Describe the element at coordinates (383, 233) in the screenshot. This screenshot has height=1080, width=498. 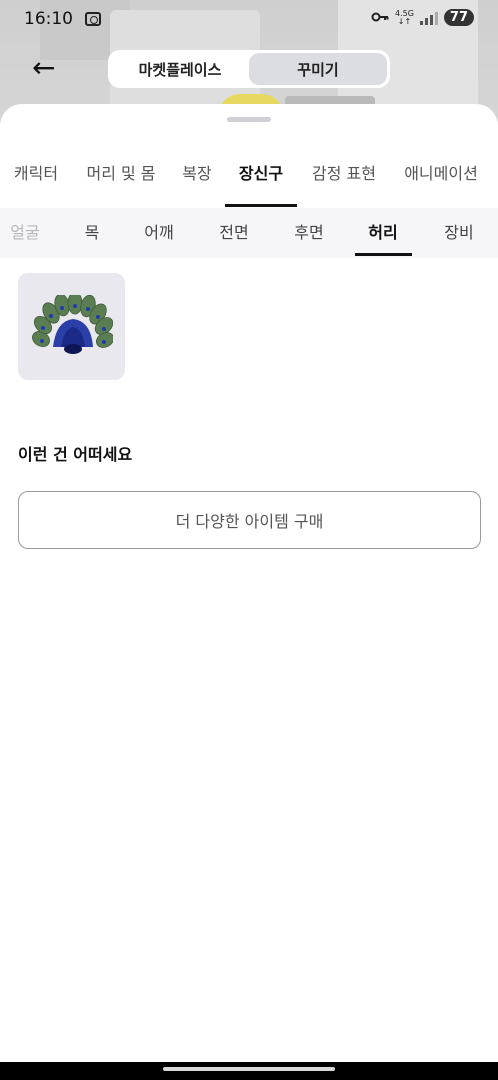
I see `subtab-waist: 허리` at that location.